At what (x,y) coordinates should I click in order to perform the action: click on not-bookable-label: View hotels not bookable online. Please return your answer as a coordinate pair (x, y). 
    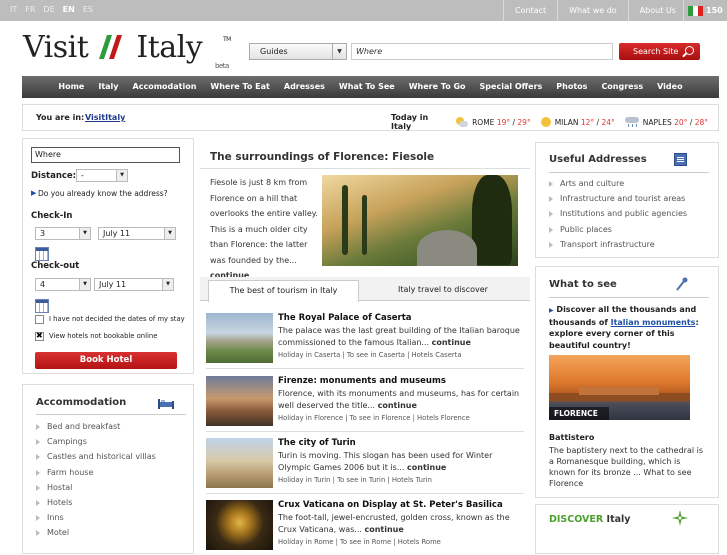
    Looking at the image, I should click on (103, 336).